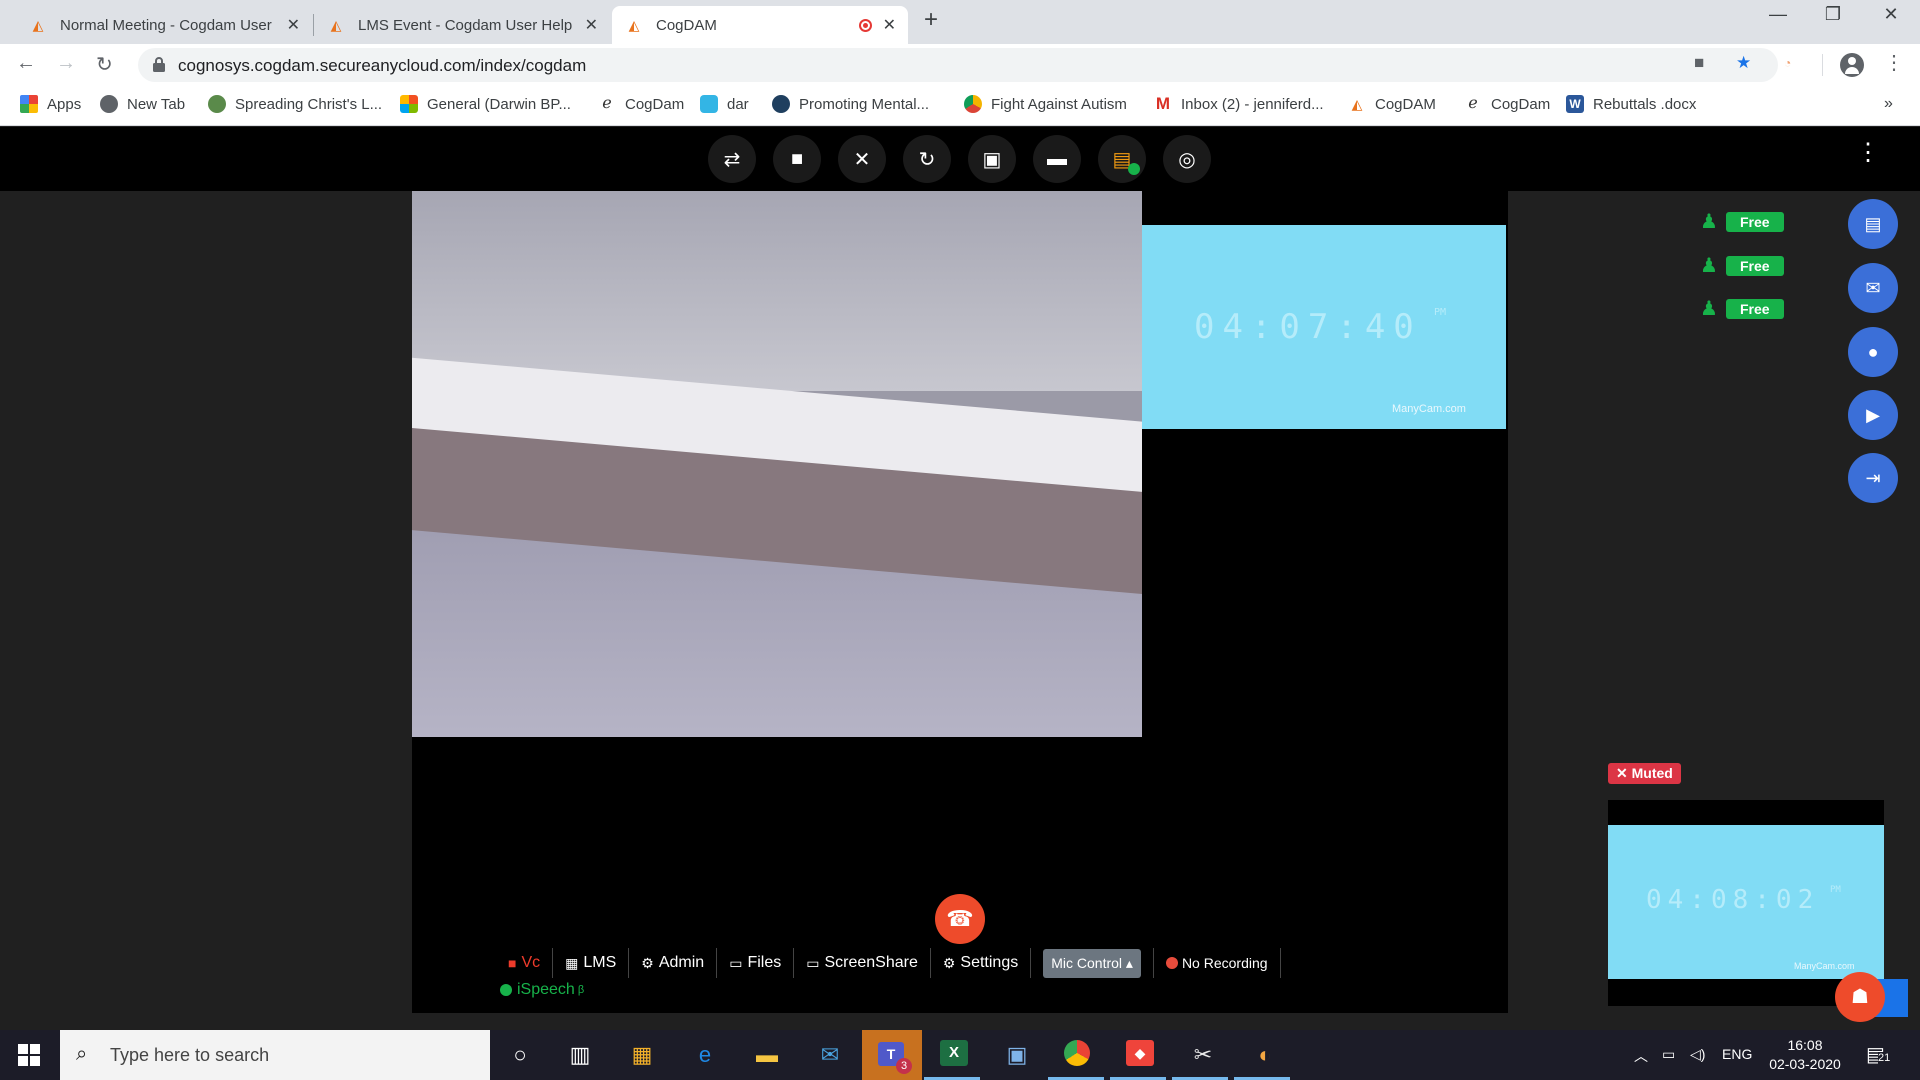 The image size is (1920, 1080). Describe the element at coordinates (580, 1055) in the screenshot. I see `task-view-icon: ▥` at that location.